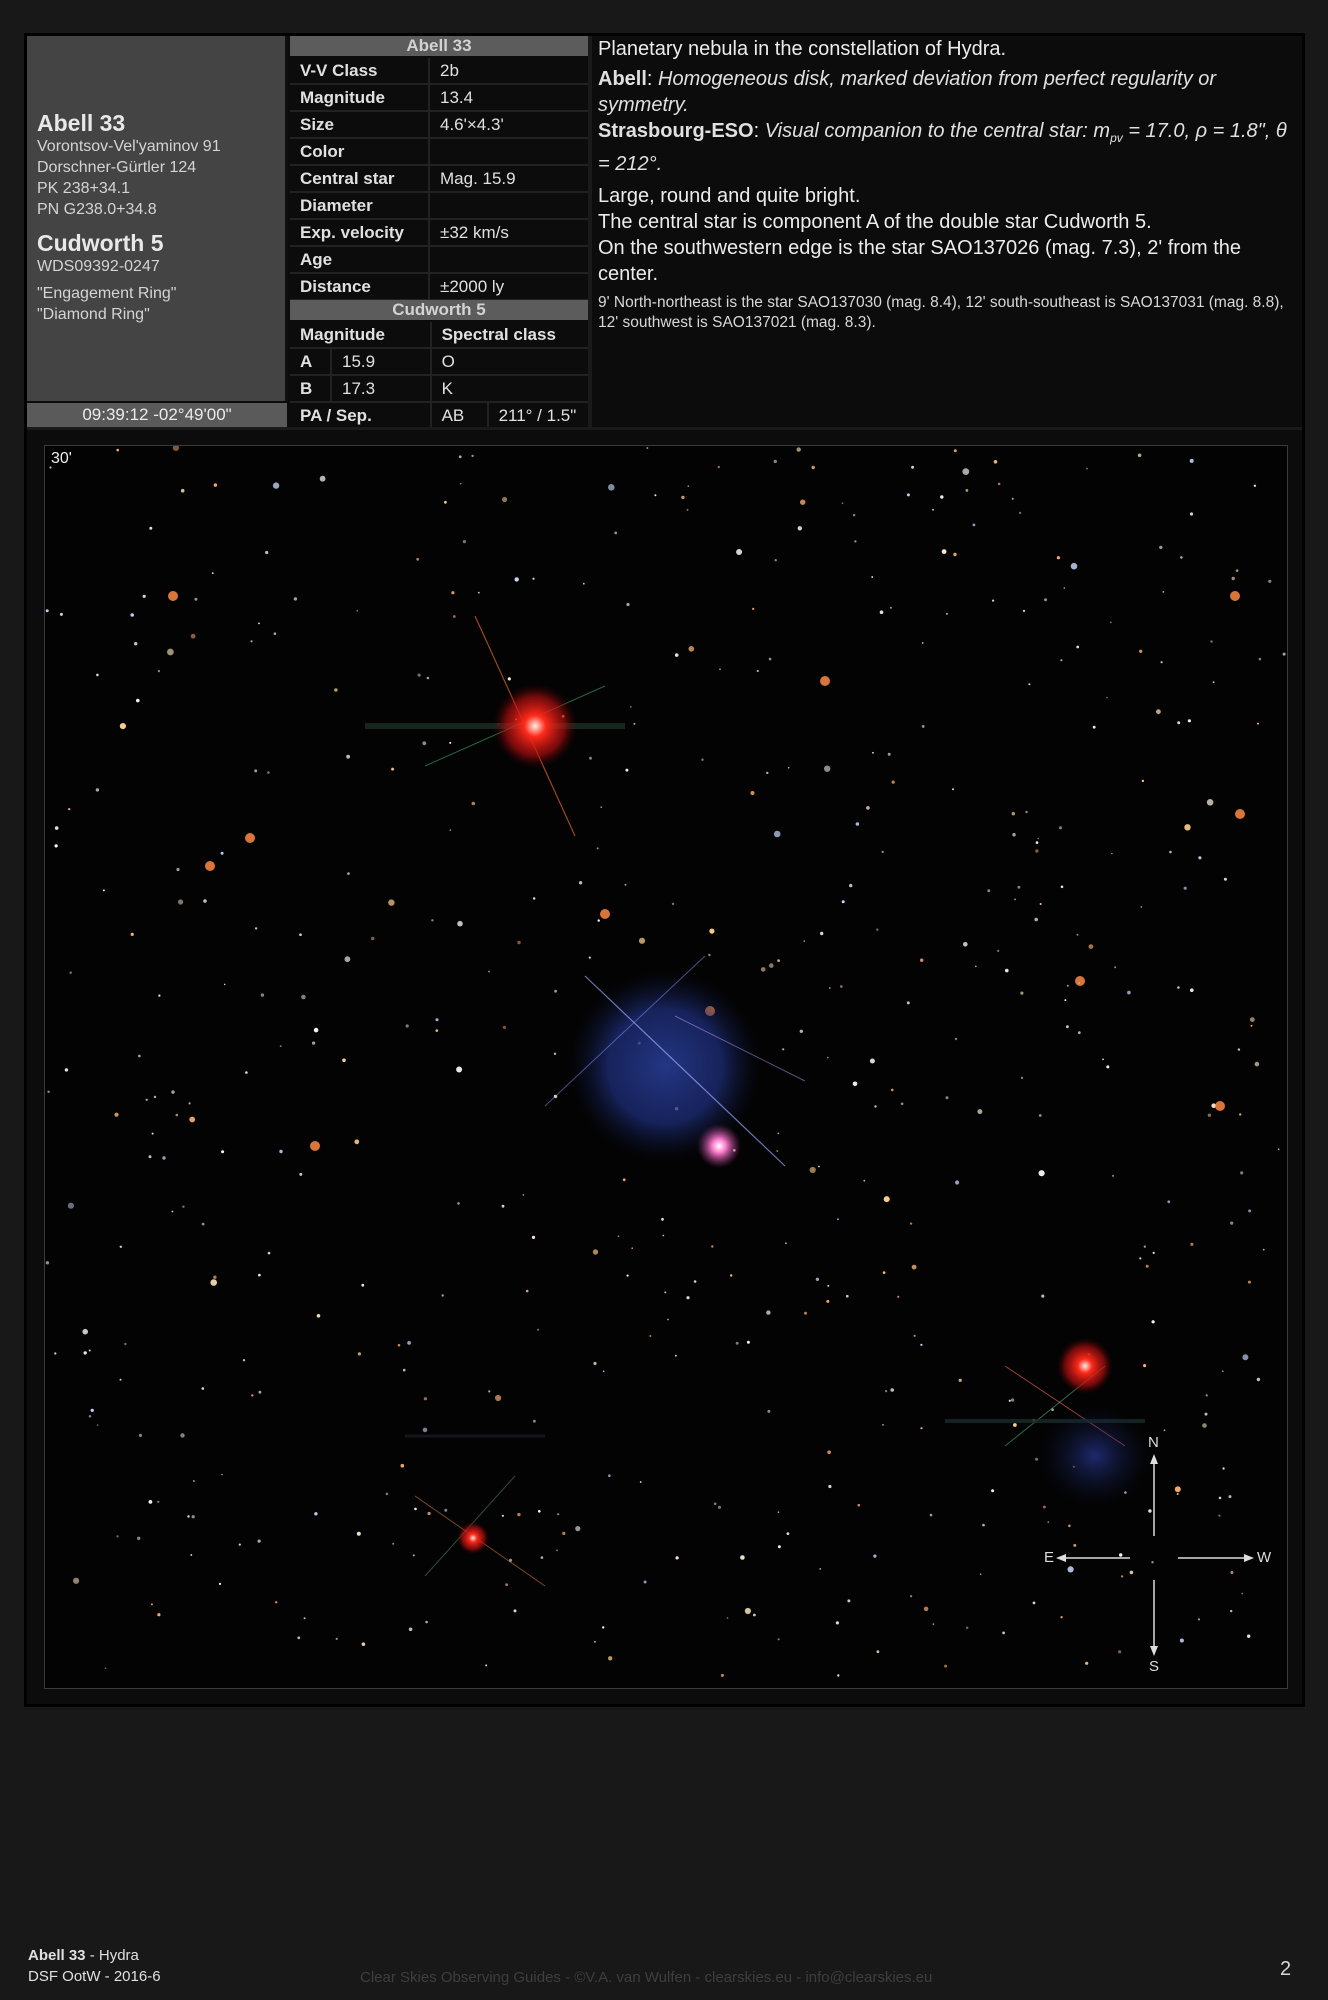 The height and width of the screenshot is (2000, 1328). What do you see at coordinates (360, 71) in the screenshot?
I see `property-label: V-V Class` at bounding box center [360, 71].